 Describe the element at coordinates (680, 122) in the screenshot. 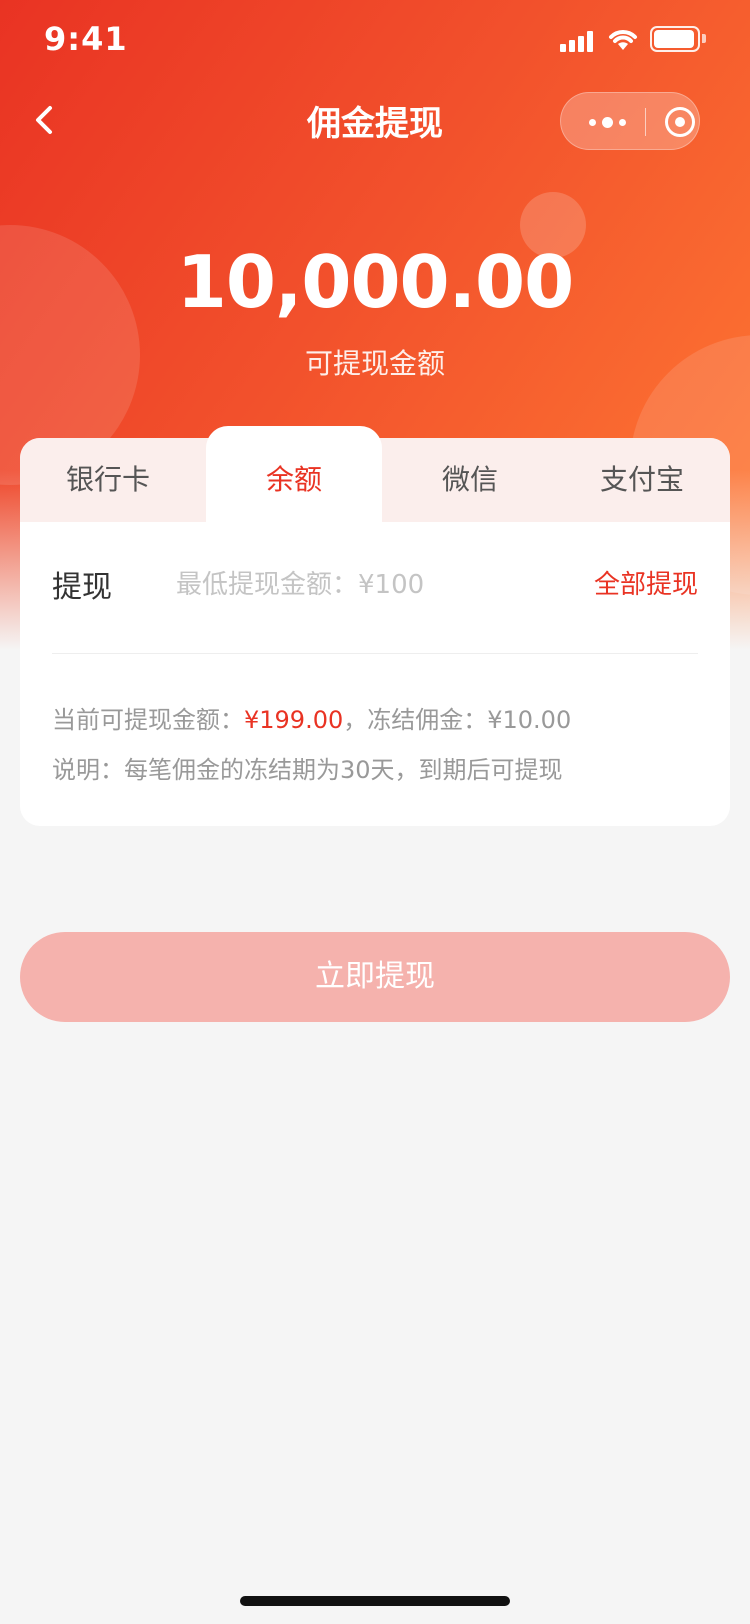

I see `target-icon` at that location.